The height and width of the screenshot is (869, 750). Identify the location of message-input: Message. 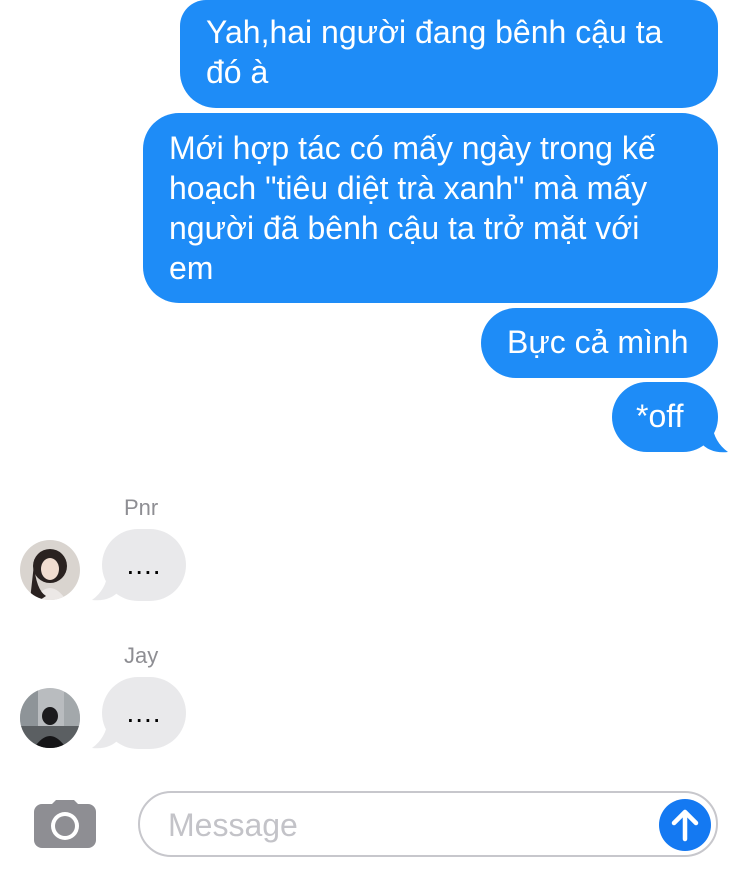
(428, 824).